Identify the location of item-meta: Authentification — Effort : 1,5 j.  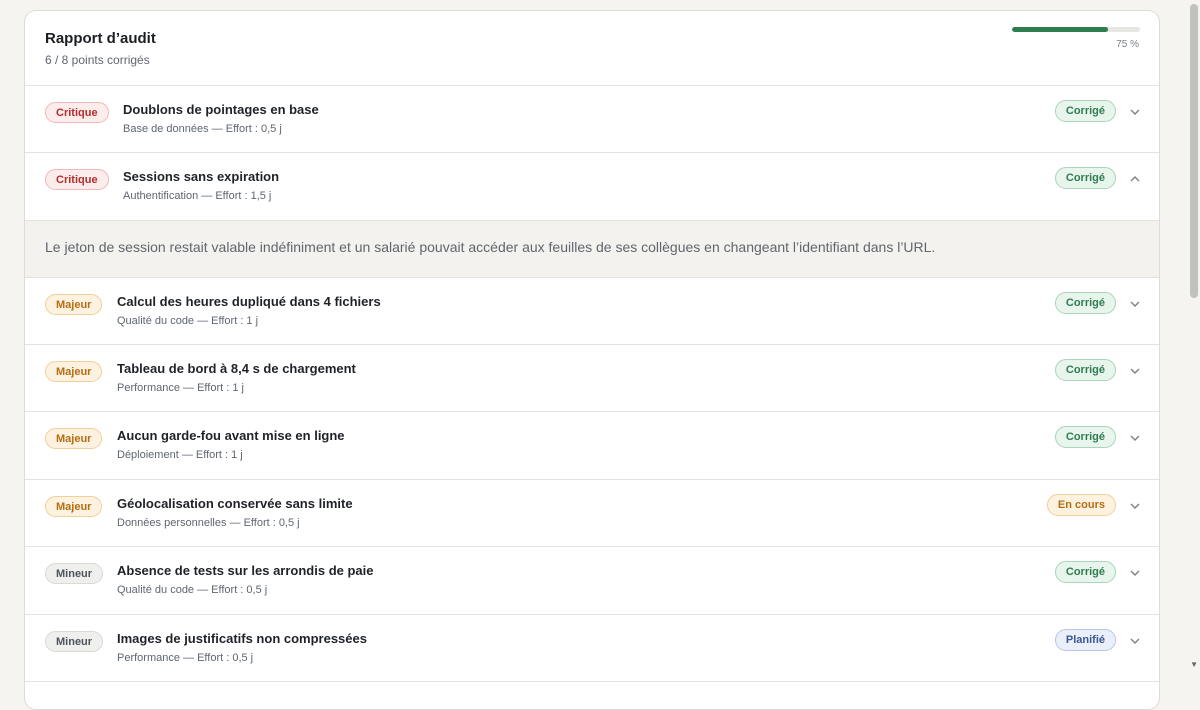
(197, 196).